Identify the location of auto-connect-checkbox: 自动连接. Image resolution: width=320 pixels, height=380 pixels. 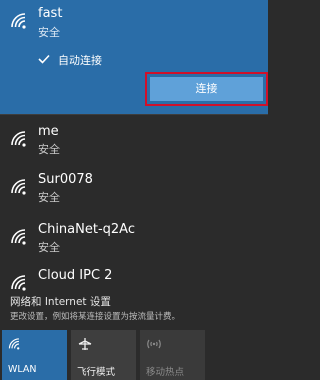
(98, 60).